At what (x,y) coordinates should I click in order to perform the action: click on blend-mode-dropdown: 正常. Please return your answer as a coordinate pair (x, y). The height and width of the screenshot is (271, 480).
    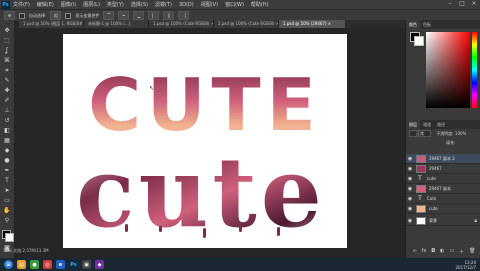
    Looking at the image, I should click on (420, 133).